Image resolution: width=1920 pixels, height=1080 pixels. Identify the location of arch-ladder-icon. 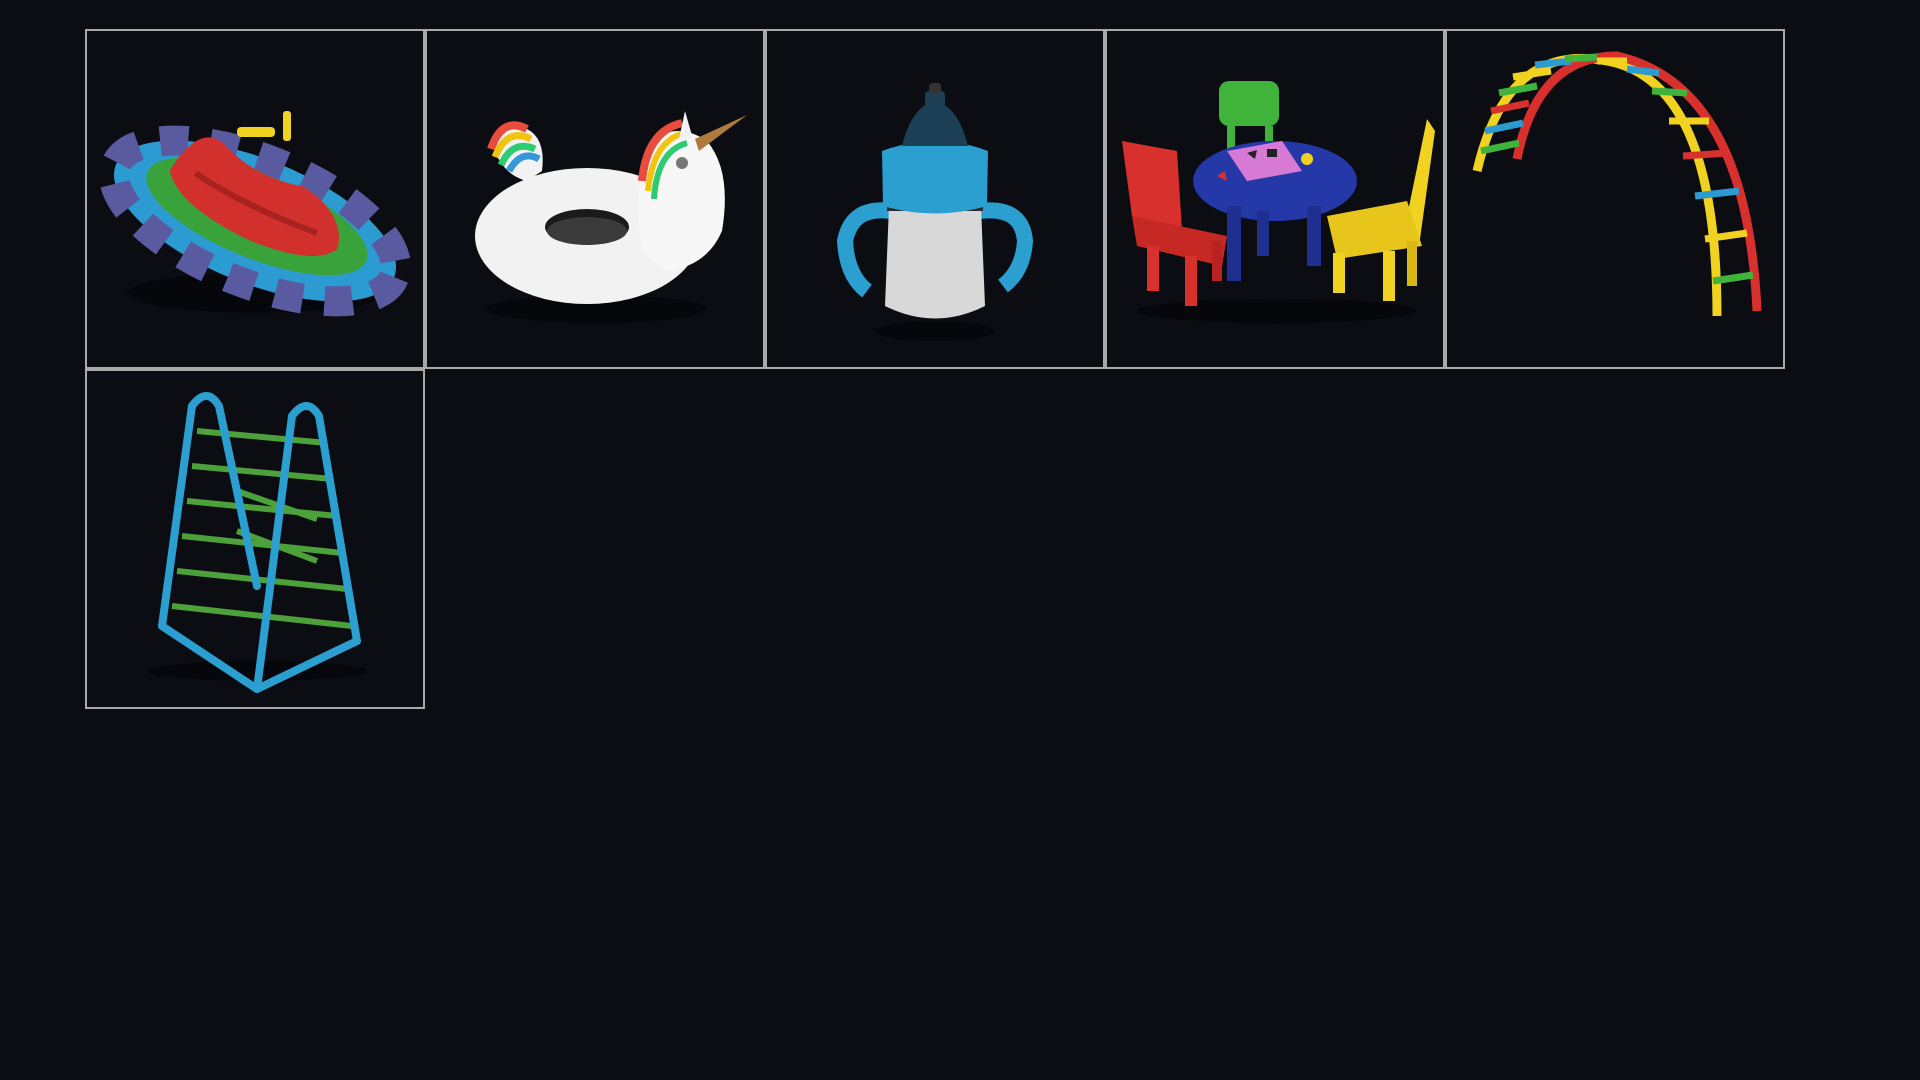
(1617, 184).